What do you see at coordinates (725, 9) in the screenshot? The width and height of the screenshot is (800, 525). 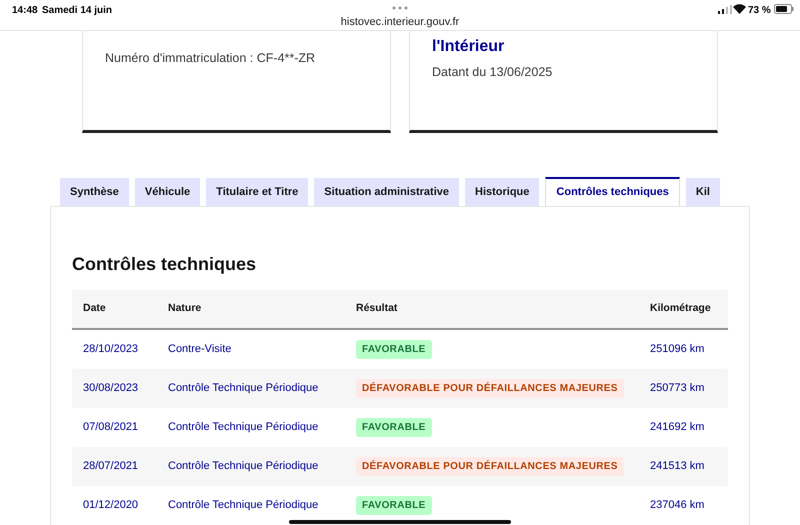 I see `signal-icon` at bounding box center [725, 9].